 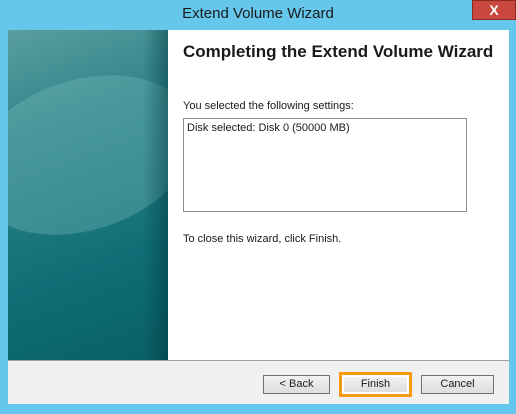 I want to click on back-button: < Back, so click(x=296, y=384).